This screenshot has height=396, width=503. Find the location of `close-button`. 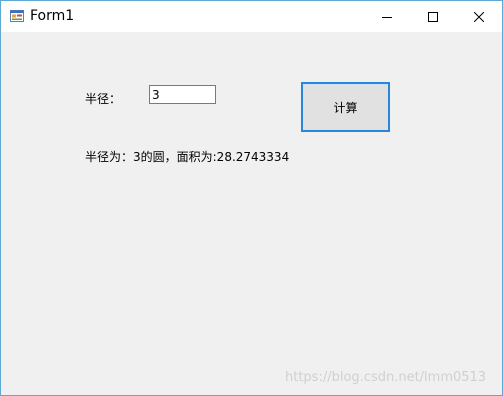

close-button is located at coordinates (479, 16).